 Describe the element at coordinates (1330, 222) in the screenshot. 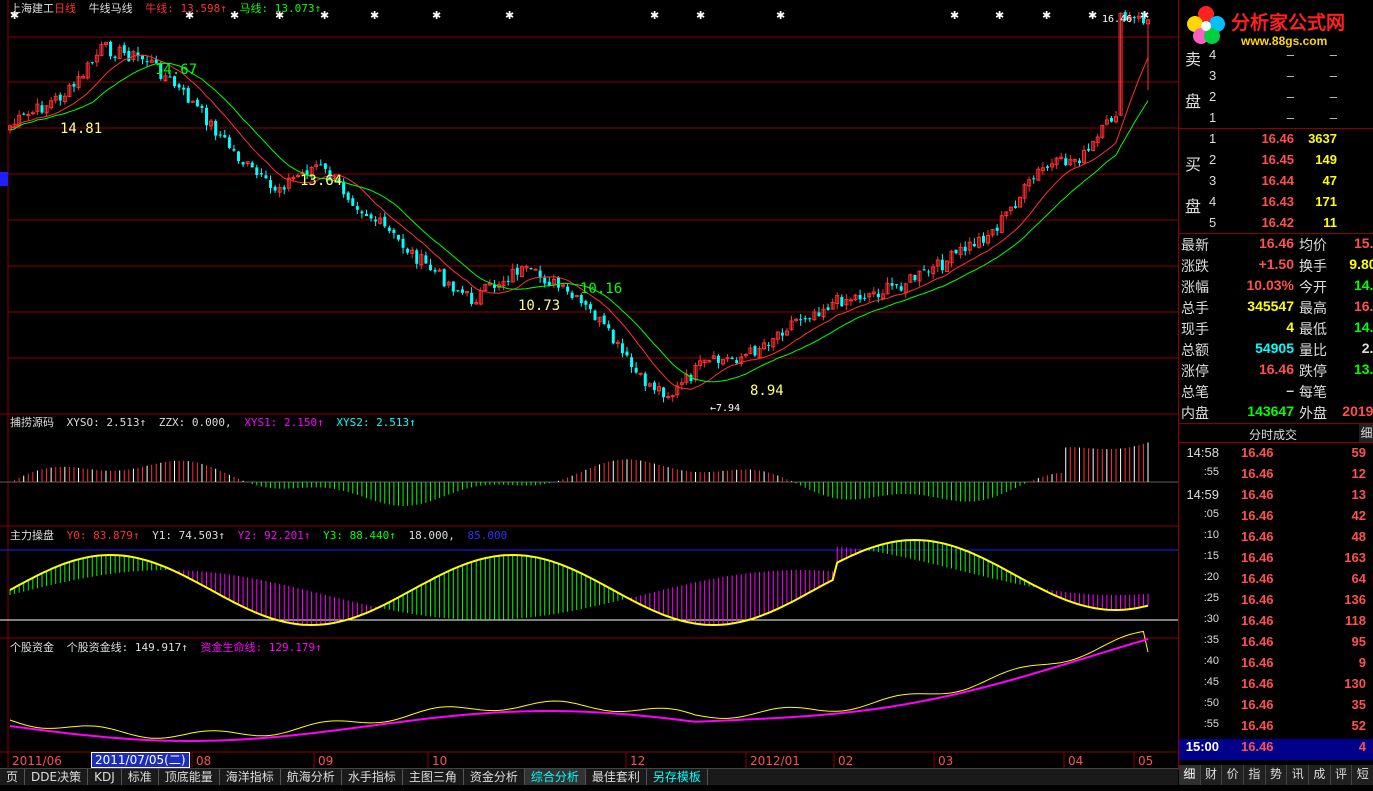

I see `level-volume: 11` at that location.